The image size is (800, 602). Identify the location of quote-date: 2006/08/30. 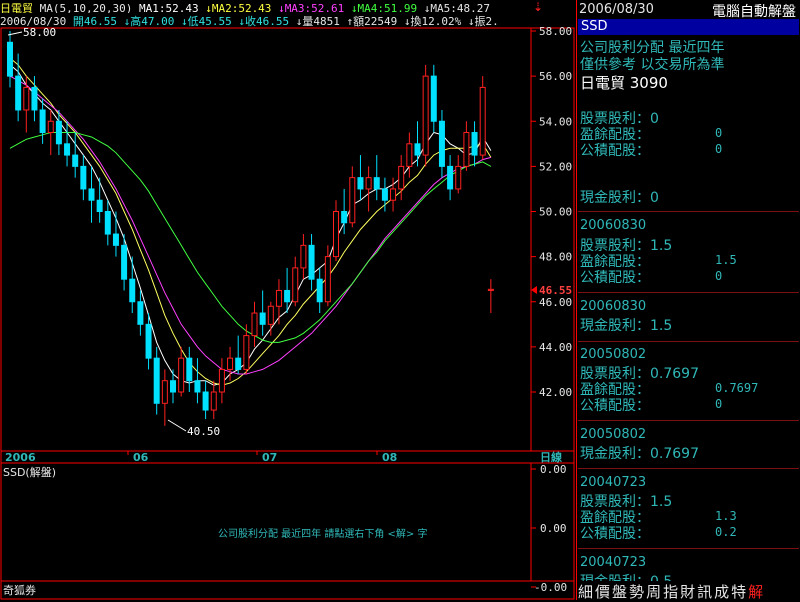
(33, 21).